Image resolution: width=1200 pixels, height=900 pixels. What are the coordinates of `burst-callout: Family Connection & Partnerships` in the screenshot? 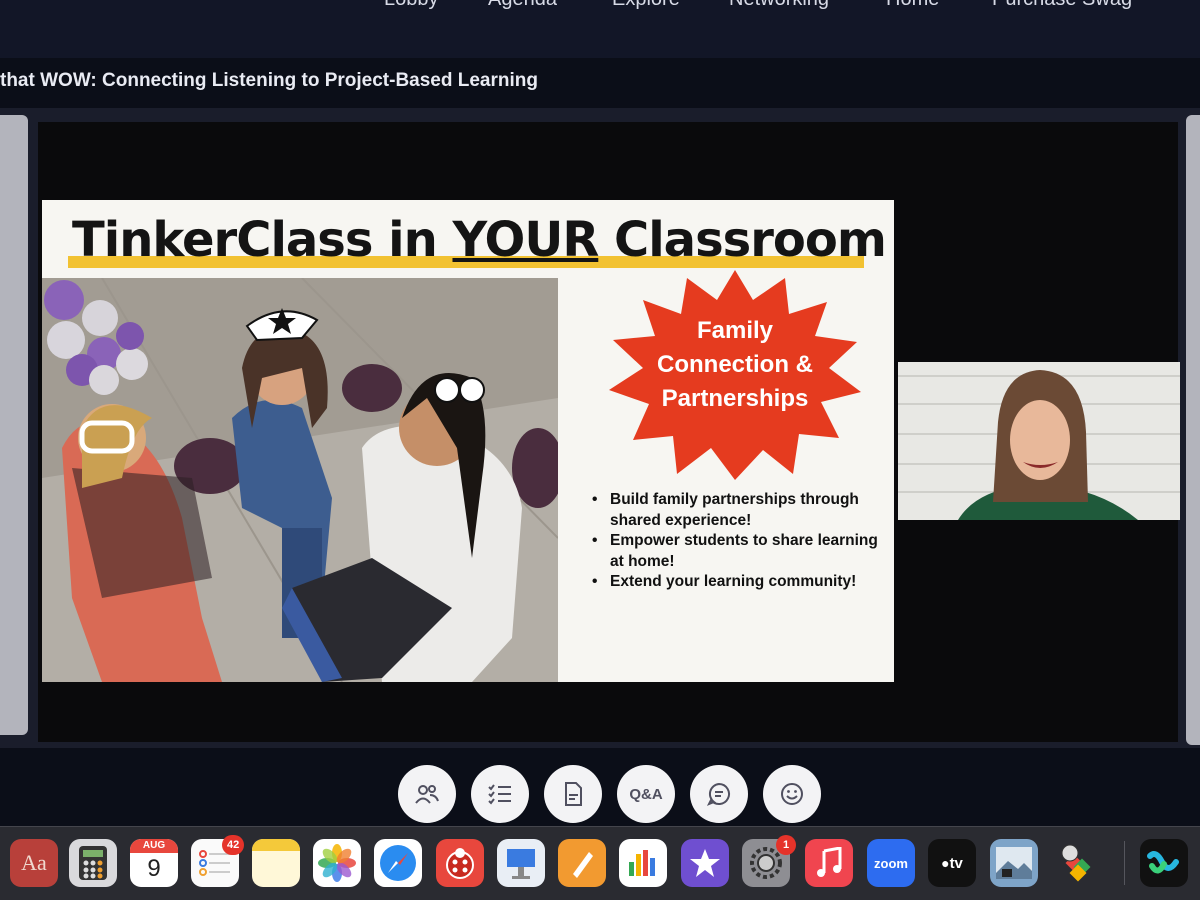 It's located at (735, 375).